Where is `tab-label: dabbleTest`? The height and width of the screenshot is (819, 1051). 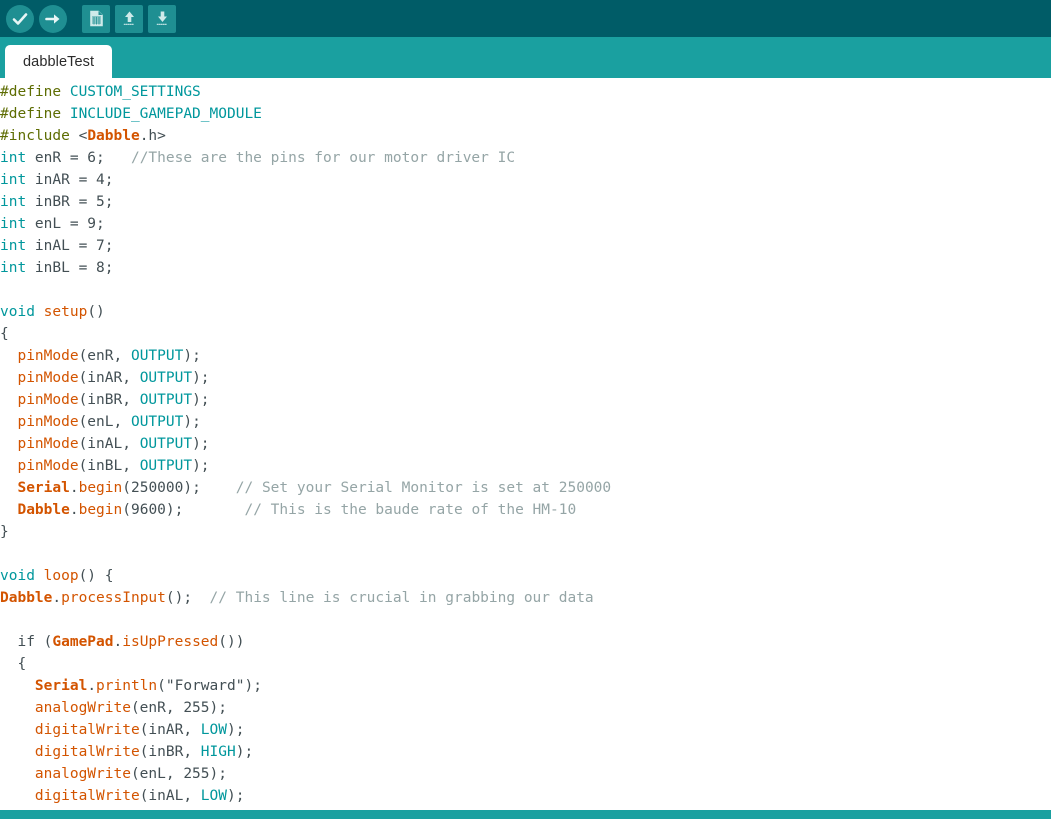 tab-label: dabbleTest is located at coordinates (59, 61).